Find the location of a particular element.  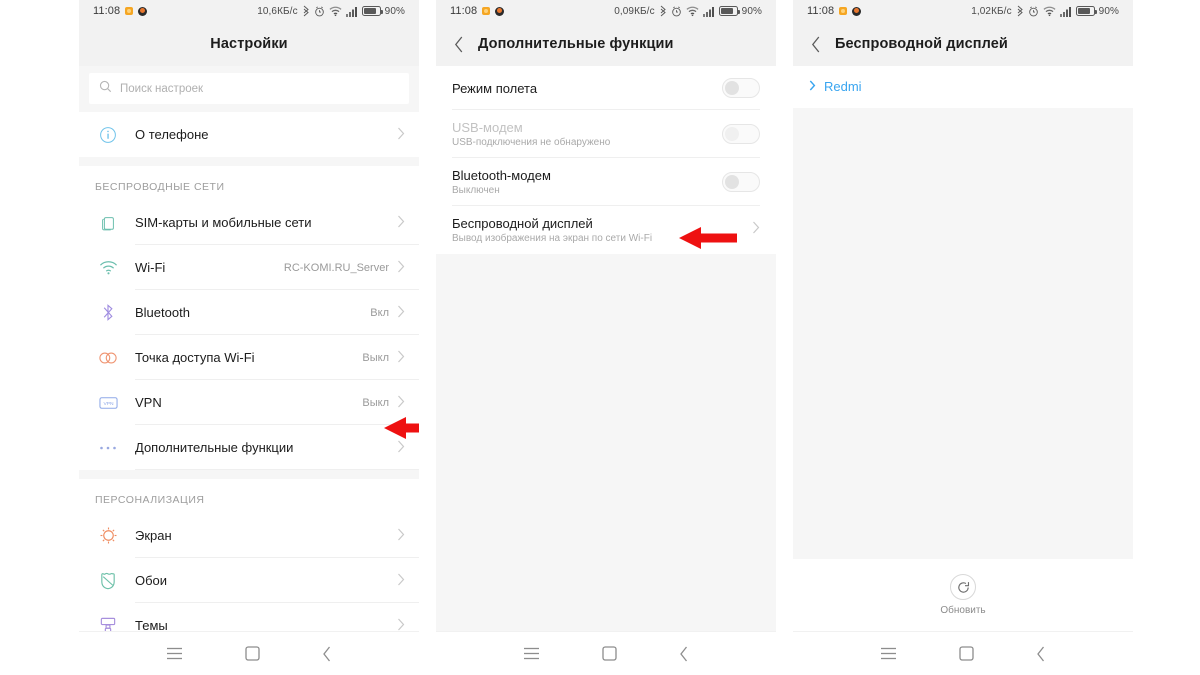

wireless-display-control is located at coordinates (756, 230).